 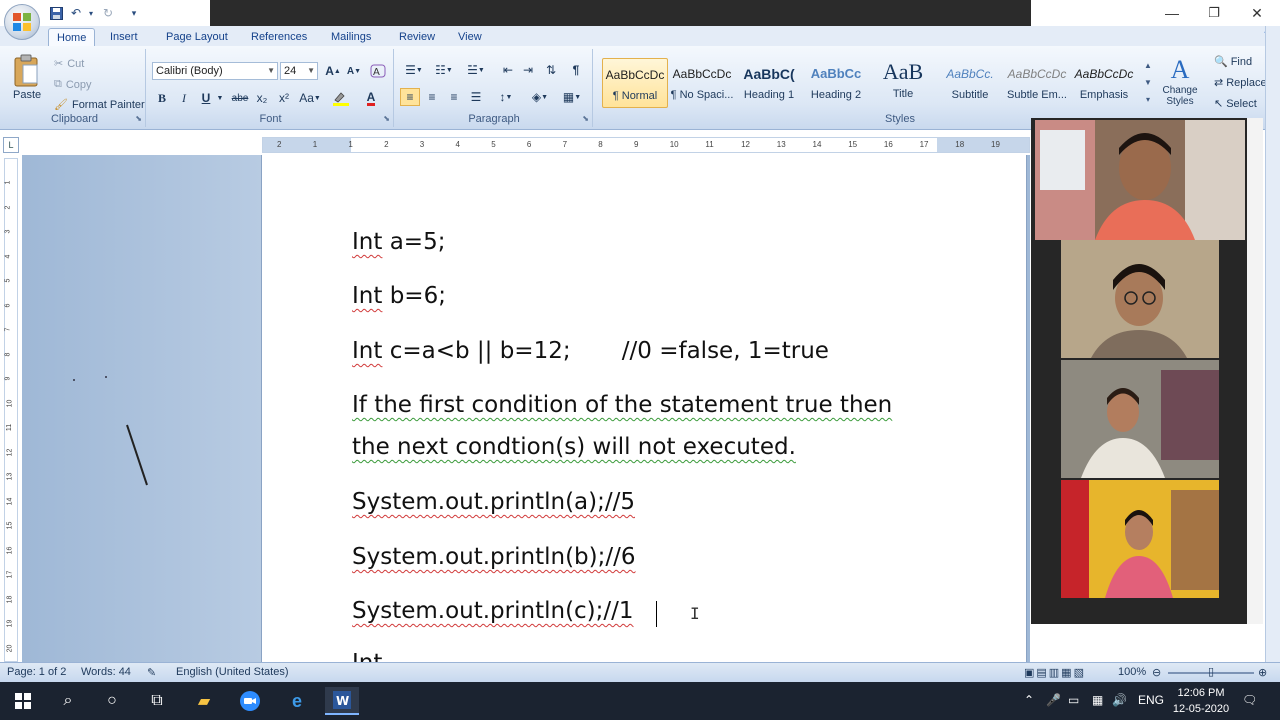 I want to click on tab-view: View, so click(x=470, y=37).